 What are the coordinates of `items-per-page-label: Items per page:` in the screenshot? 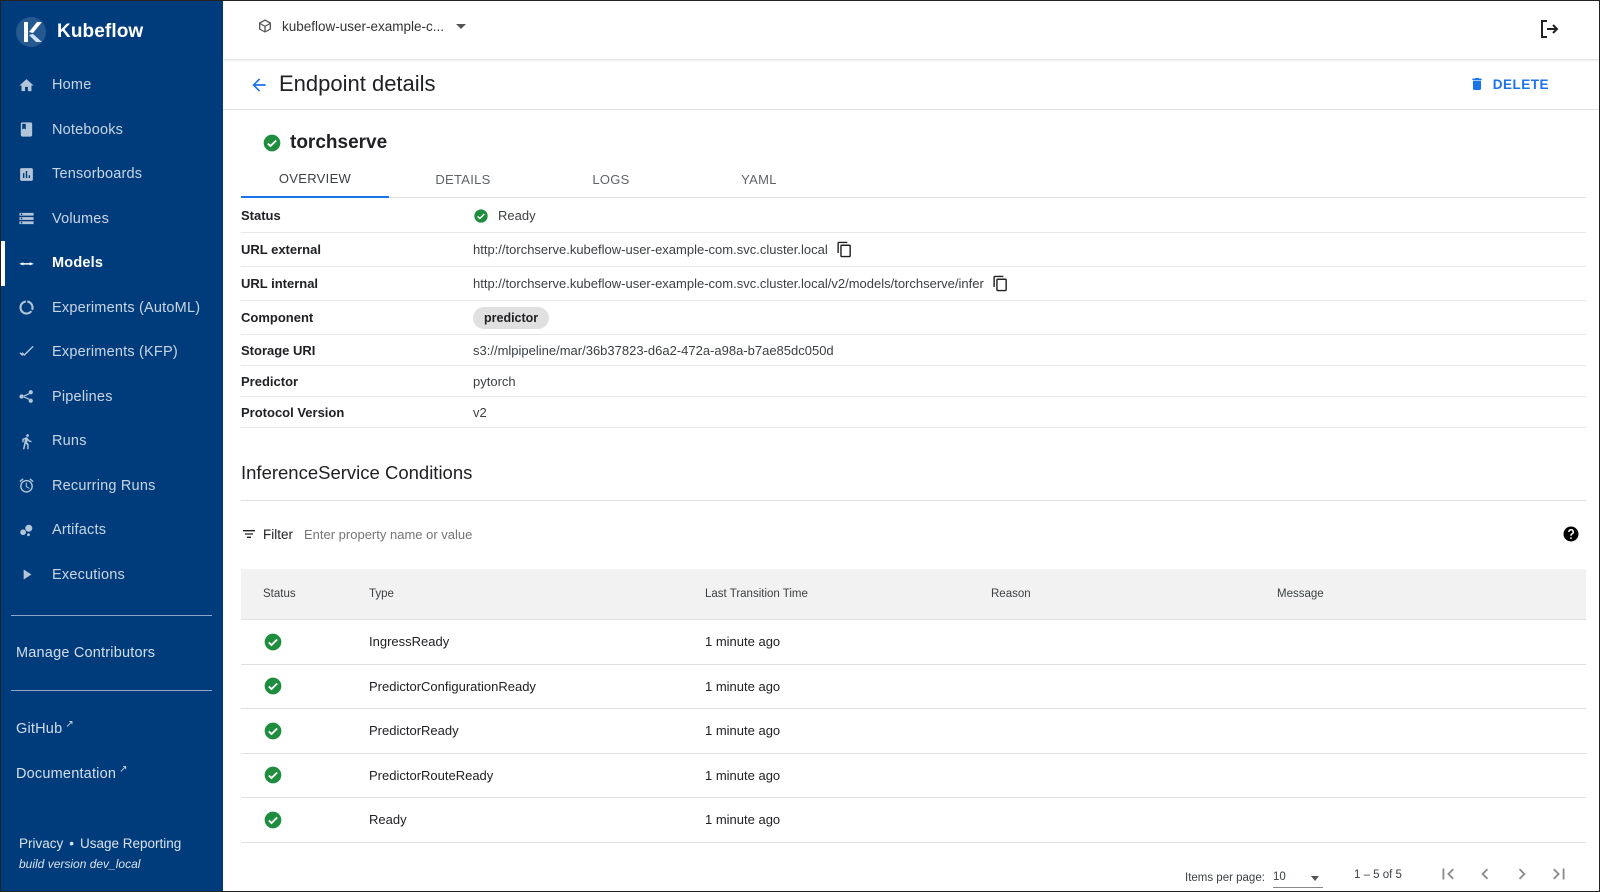 It's located at (1225, 878).